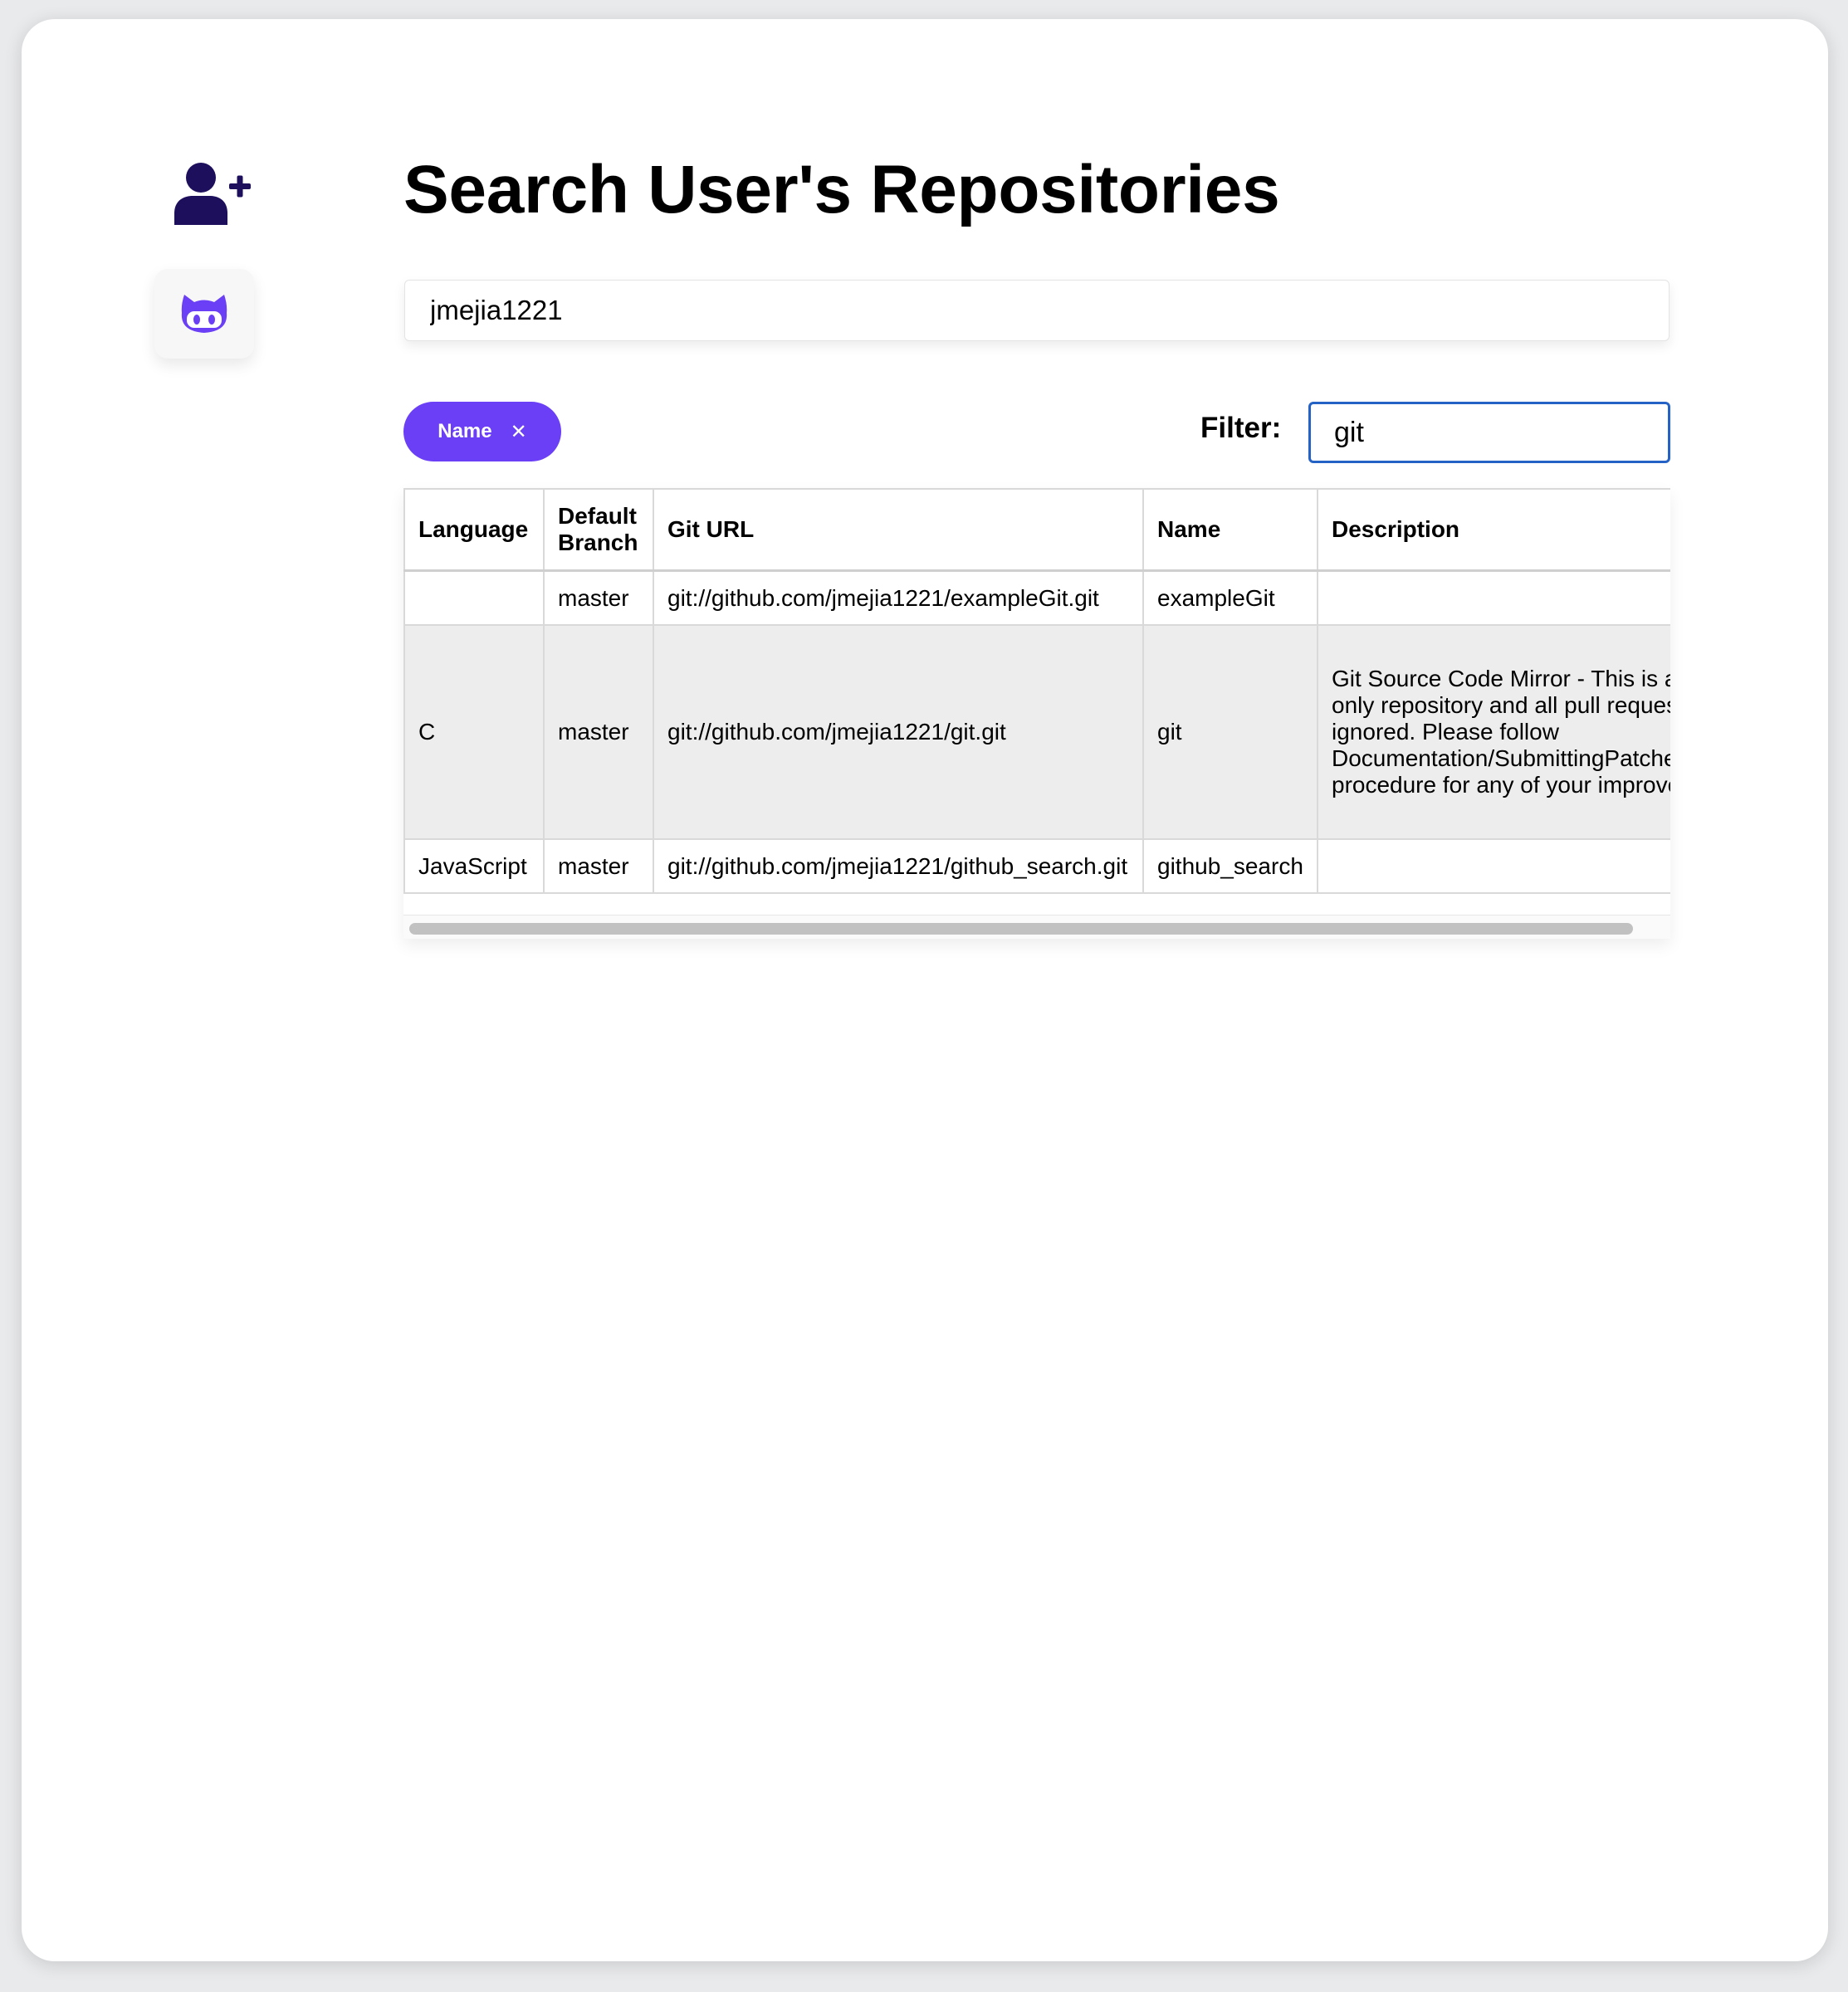  I want to click on add-user-button, so click(212, 194).